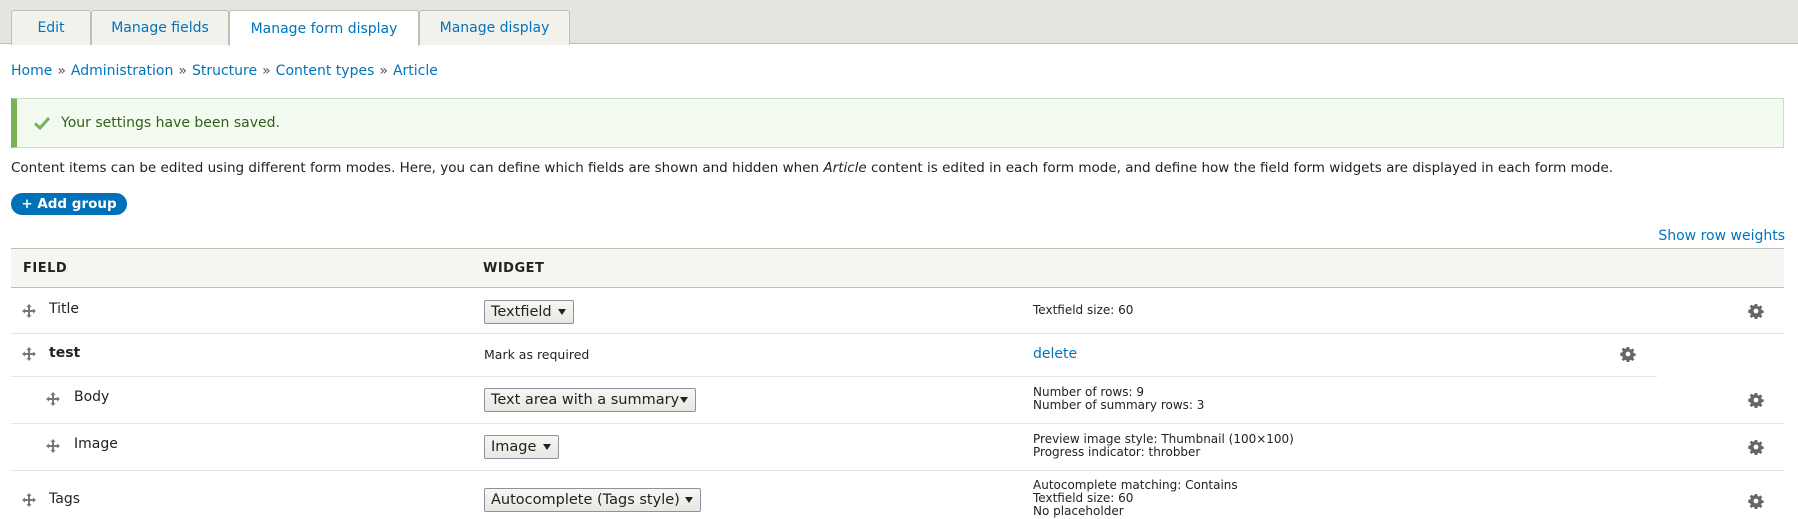  I want to click on field-label-body: Body, so click(92, 397).